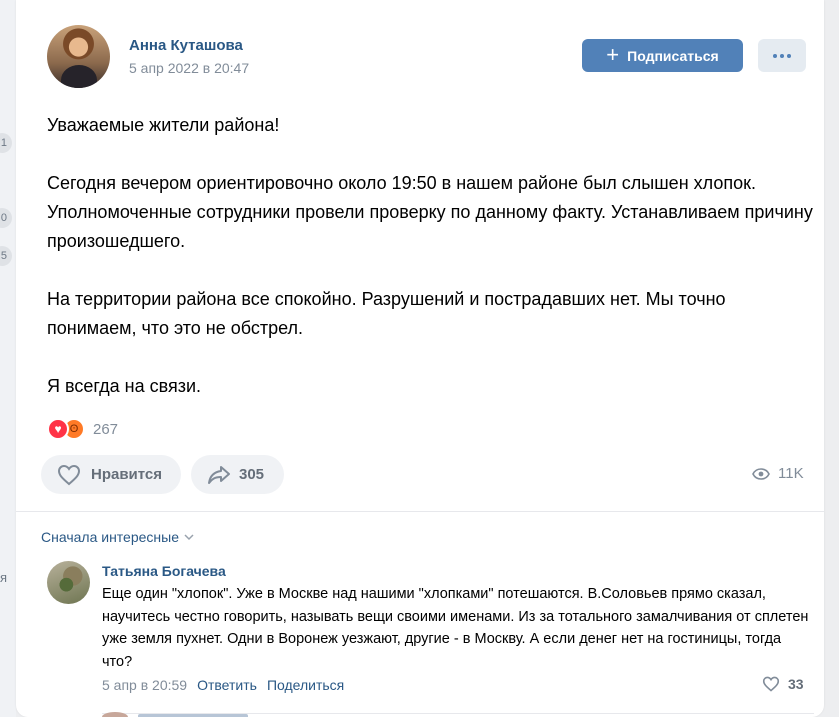 Image resolution: width=839 pixels, height=717 pixels. Describe the element at coordinates (673, 55) in the screenshot. I see `subscribe-label: Подписаться` at that location.